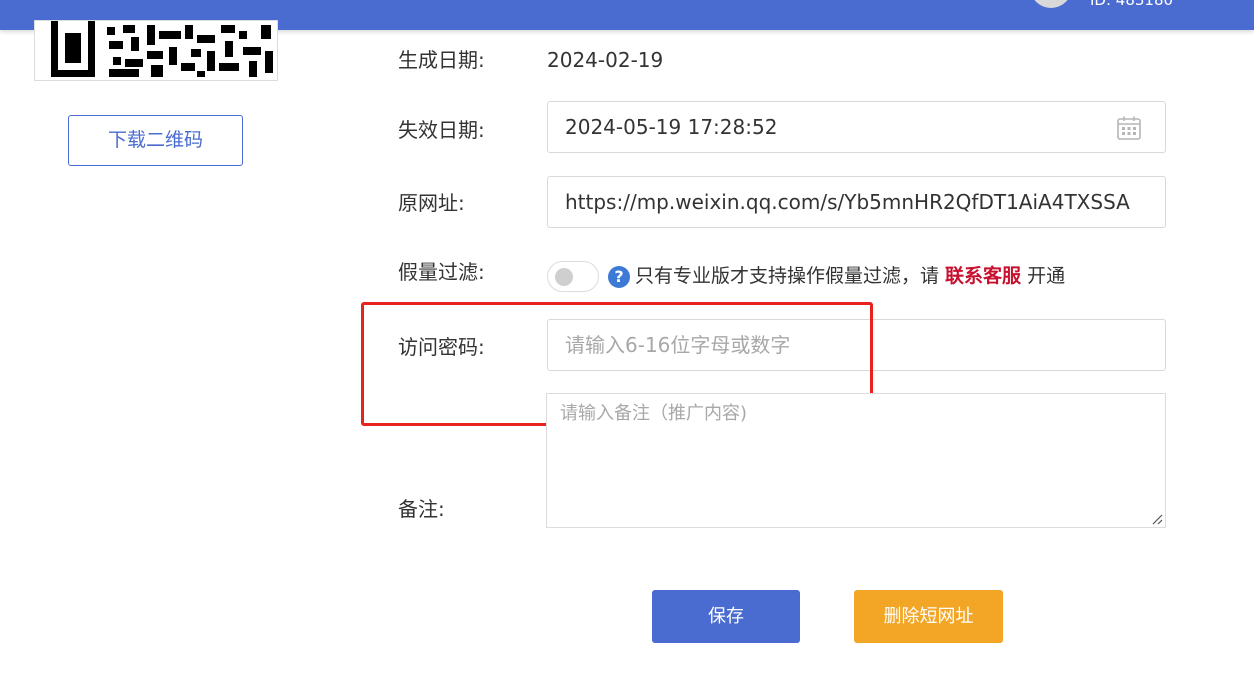 The width and height of the screenshot is (1254, 679). What do you see at coordinates (726, 616) in the screenshot?
I see `save-button: 保存` at bounding box center [726, 616].